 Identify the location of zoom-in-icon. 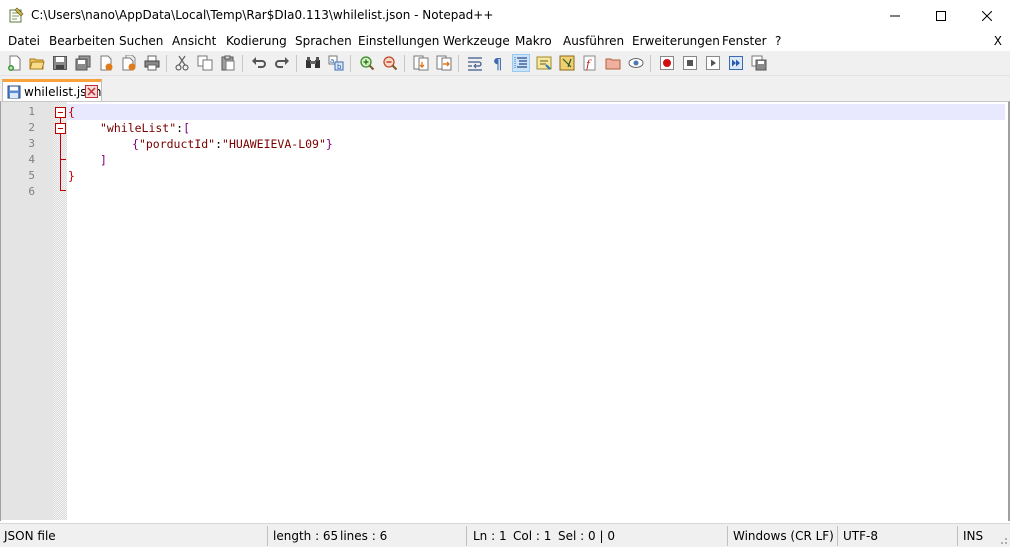
(367, 63).